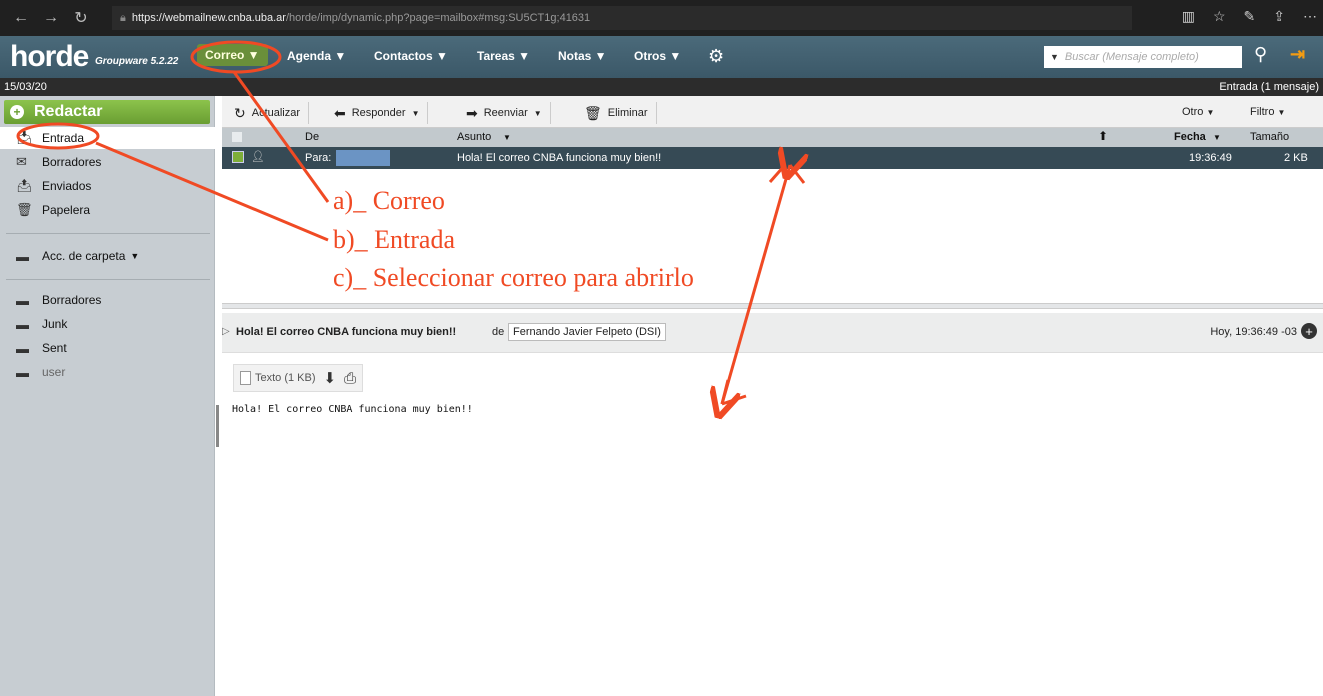  What do you see at coordinates (81, 18) in the screenshot?
I see `refresh-icon: ↻` at bounding box center [81, 18].